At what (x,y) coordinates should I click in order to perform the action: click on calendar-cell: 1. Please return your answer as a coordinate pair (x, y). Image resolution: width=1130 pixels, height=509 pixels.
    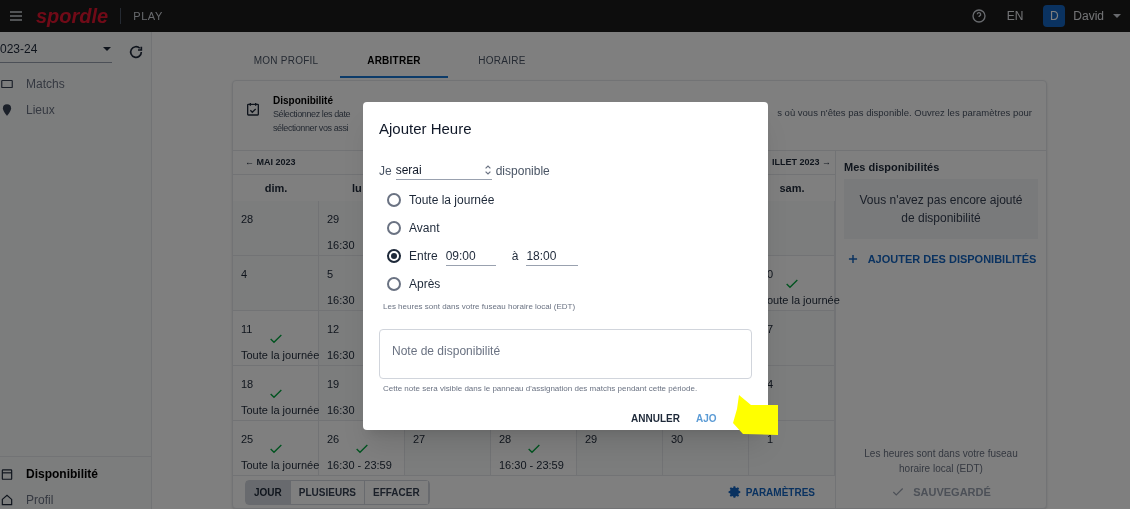
    Looking at the image, I should click on (792, 448).